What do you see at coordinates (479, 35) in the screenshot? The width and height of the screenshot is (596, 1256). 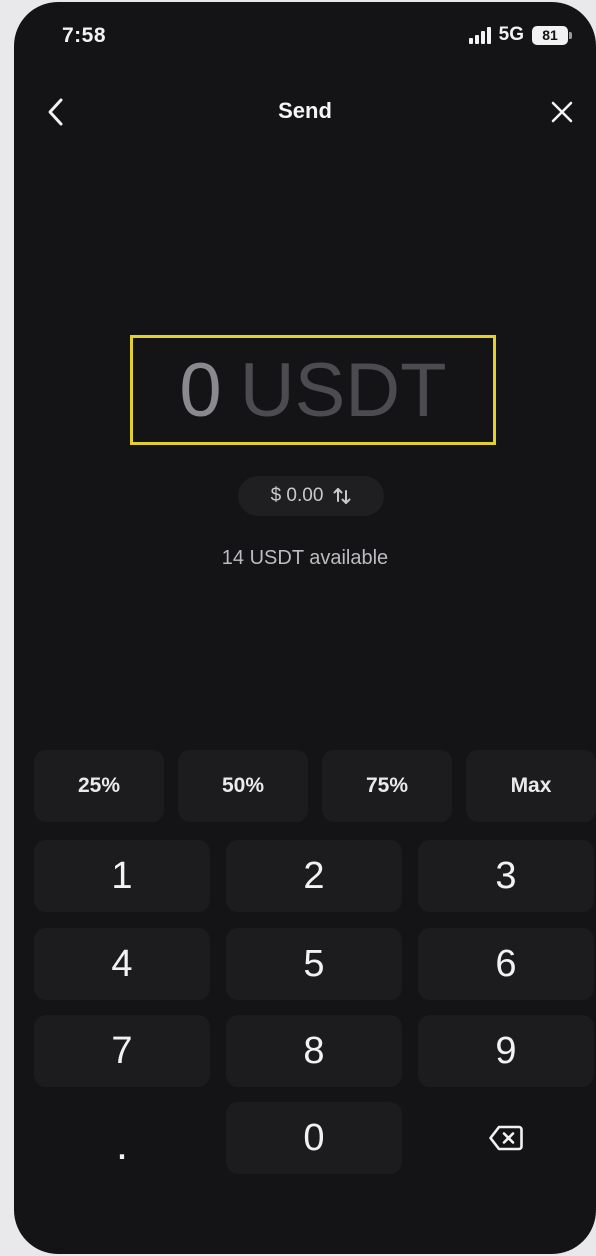 I see `signal-icon` at bounding box center [479, 35].